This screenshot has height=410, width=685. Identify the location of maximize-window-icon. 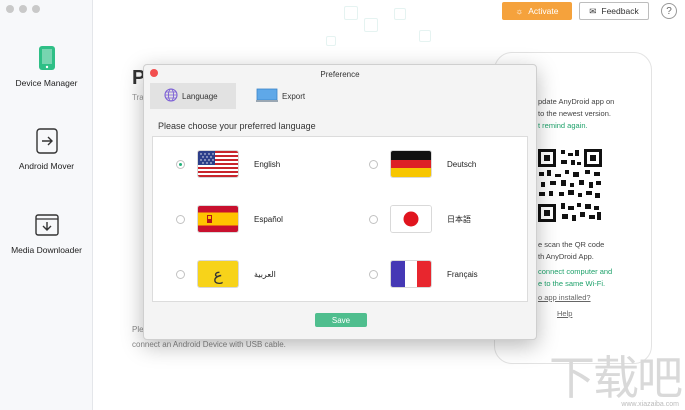
(36, 9).